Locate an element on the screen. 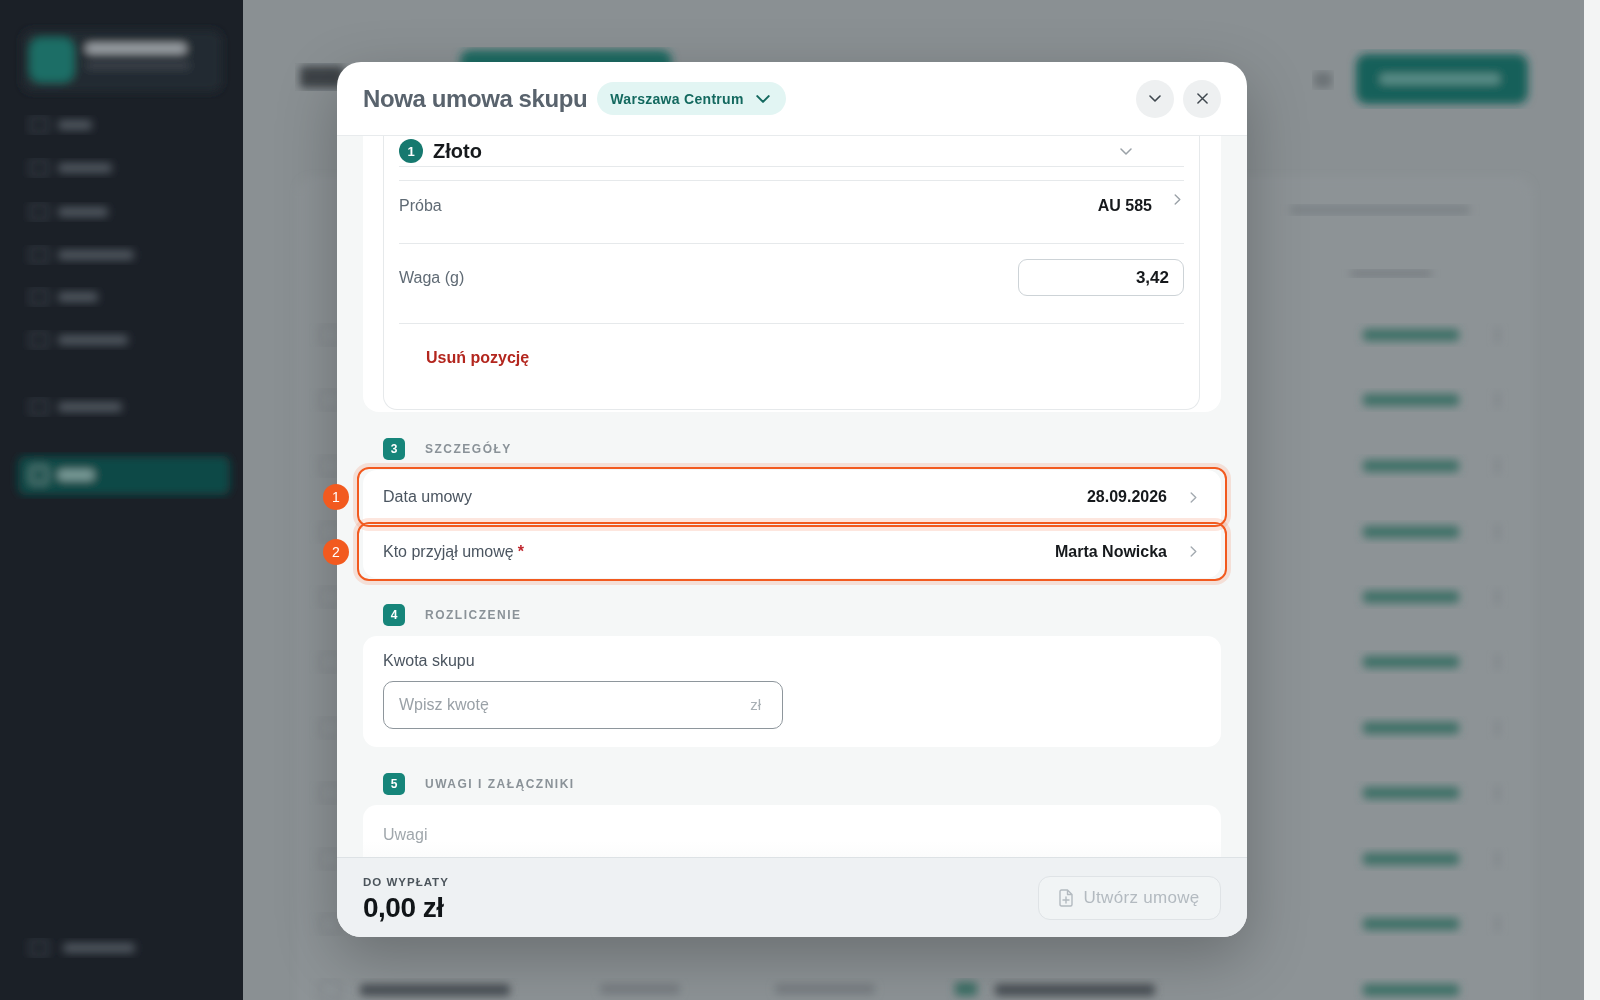  field-value: Marta Nowicka is located at coordinates (1110, 551).